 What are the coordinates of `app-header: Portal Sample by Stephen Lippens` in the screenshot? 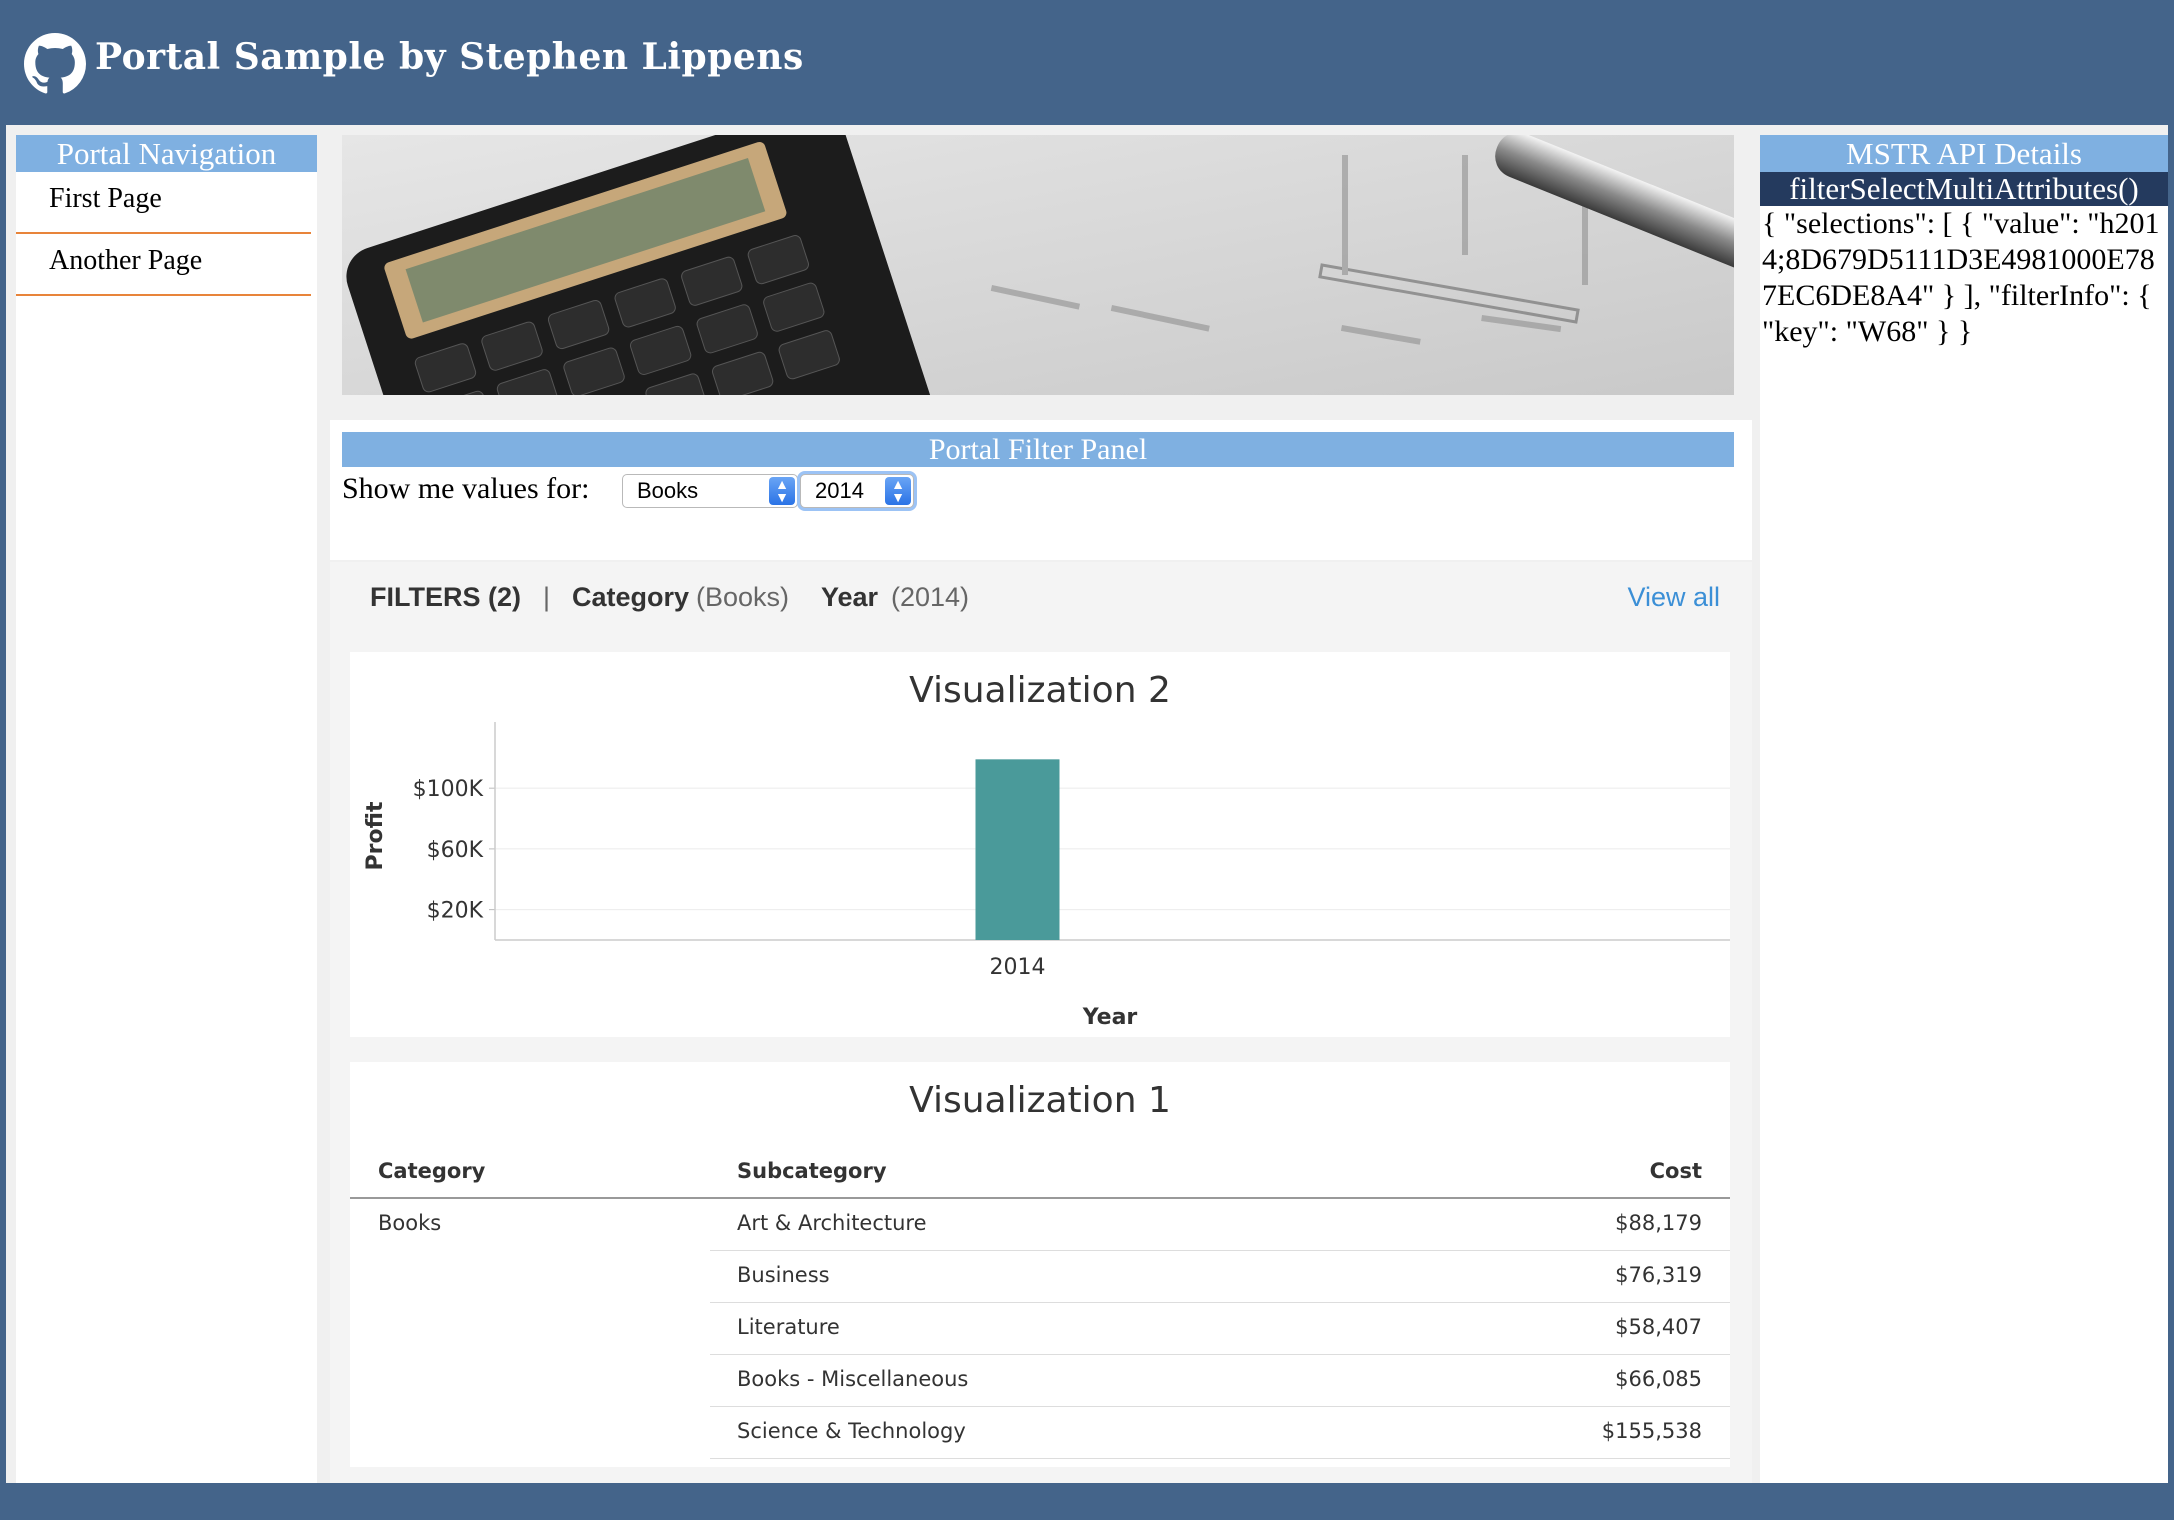 It's located at (1087, 60).